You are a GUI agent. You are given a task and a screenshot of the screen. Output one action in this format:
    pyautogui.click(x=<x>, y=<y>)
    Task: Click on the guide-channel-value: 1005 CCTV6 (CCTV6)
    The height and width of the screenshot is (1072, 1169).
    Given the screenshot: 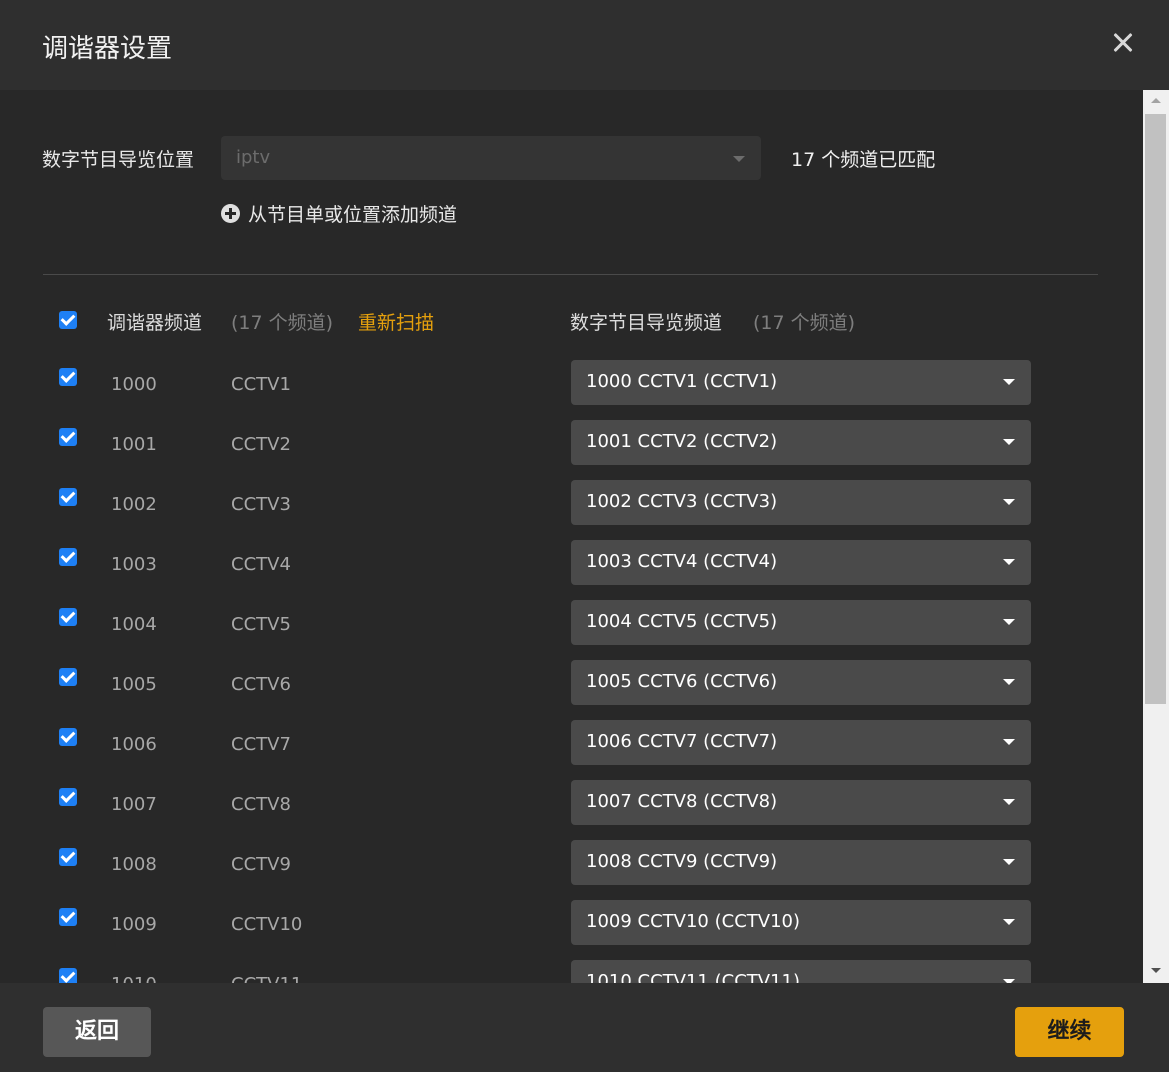 What is the action you would take?
    pyautogui.click(x=682, y=681)
    